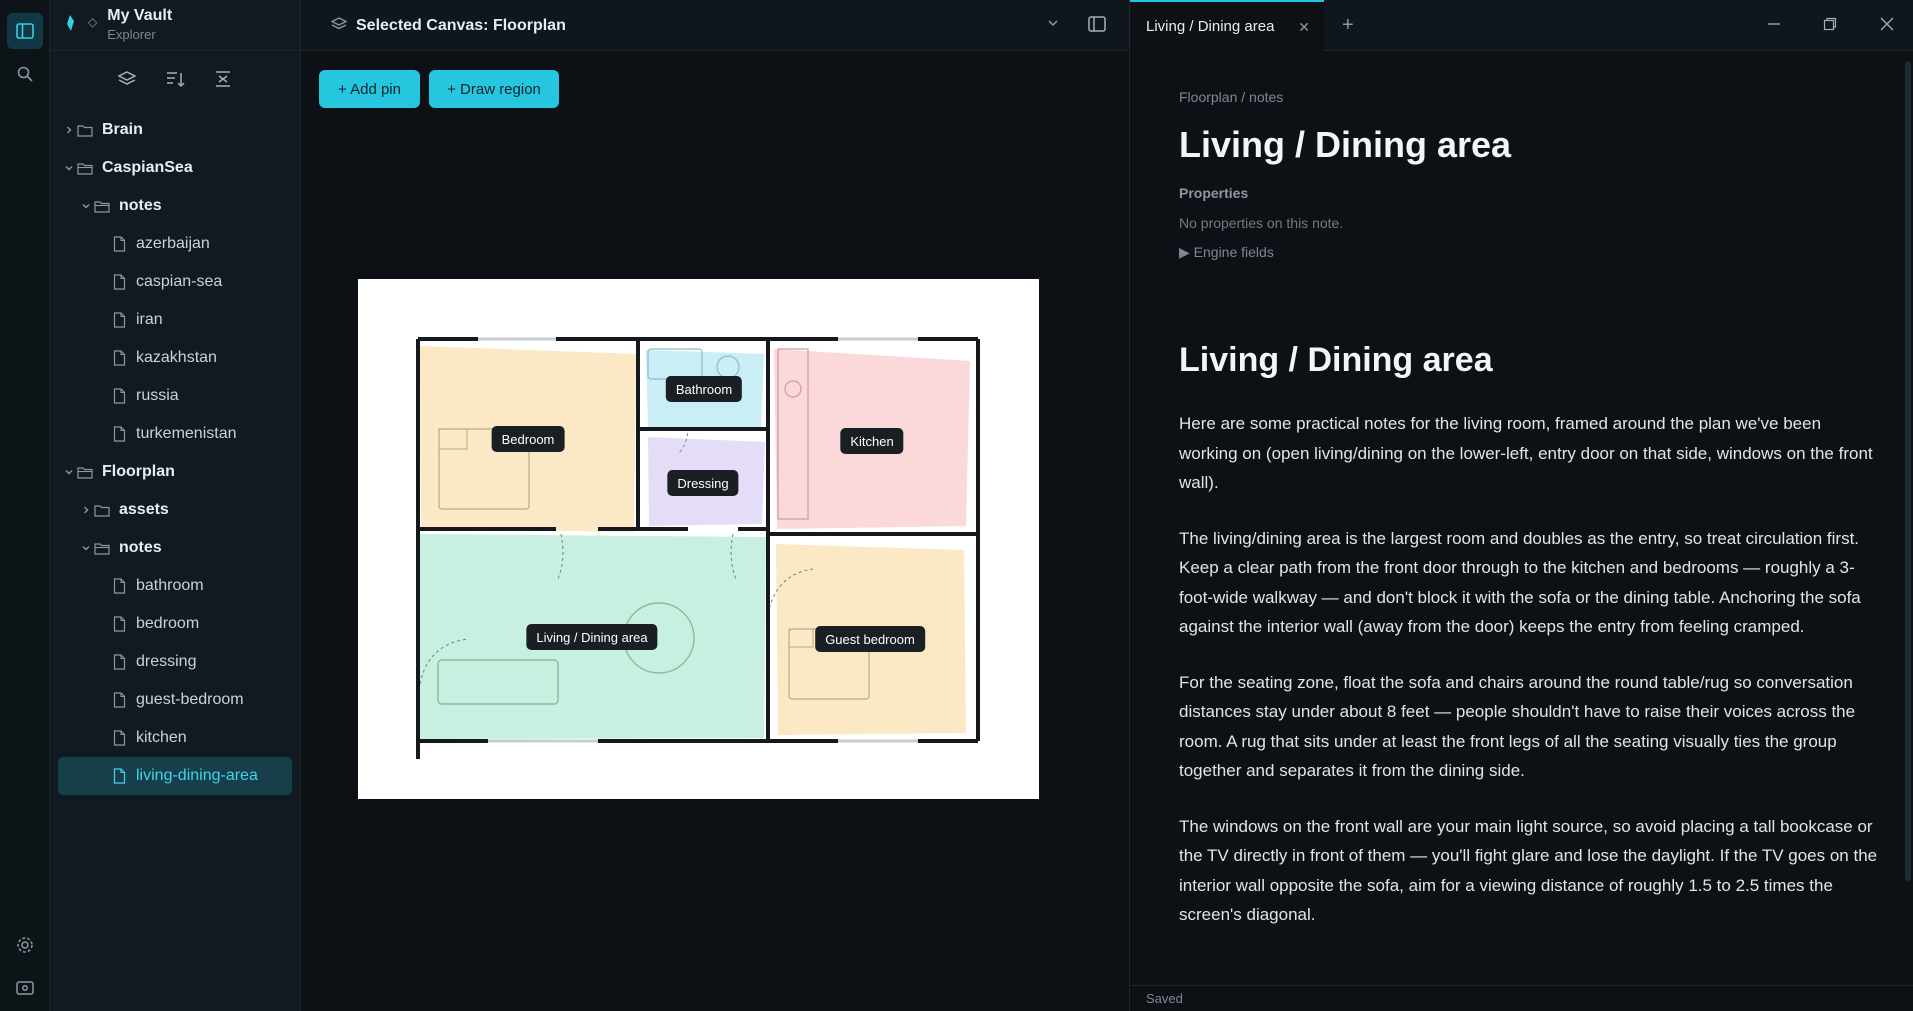 Image resolution: width=1913 pixels, height=1011 pixels. Describe the element at coordinates (698, 548) in the screenshot. I see `floorplan-drawing` at that location.